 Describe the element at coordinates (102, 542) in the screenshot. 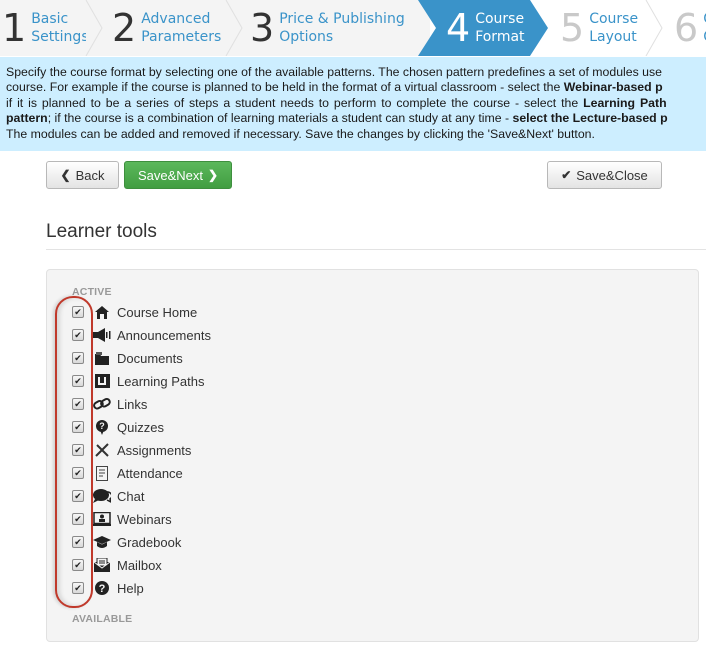

I see `graduation-cap-icon` at that location.